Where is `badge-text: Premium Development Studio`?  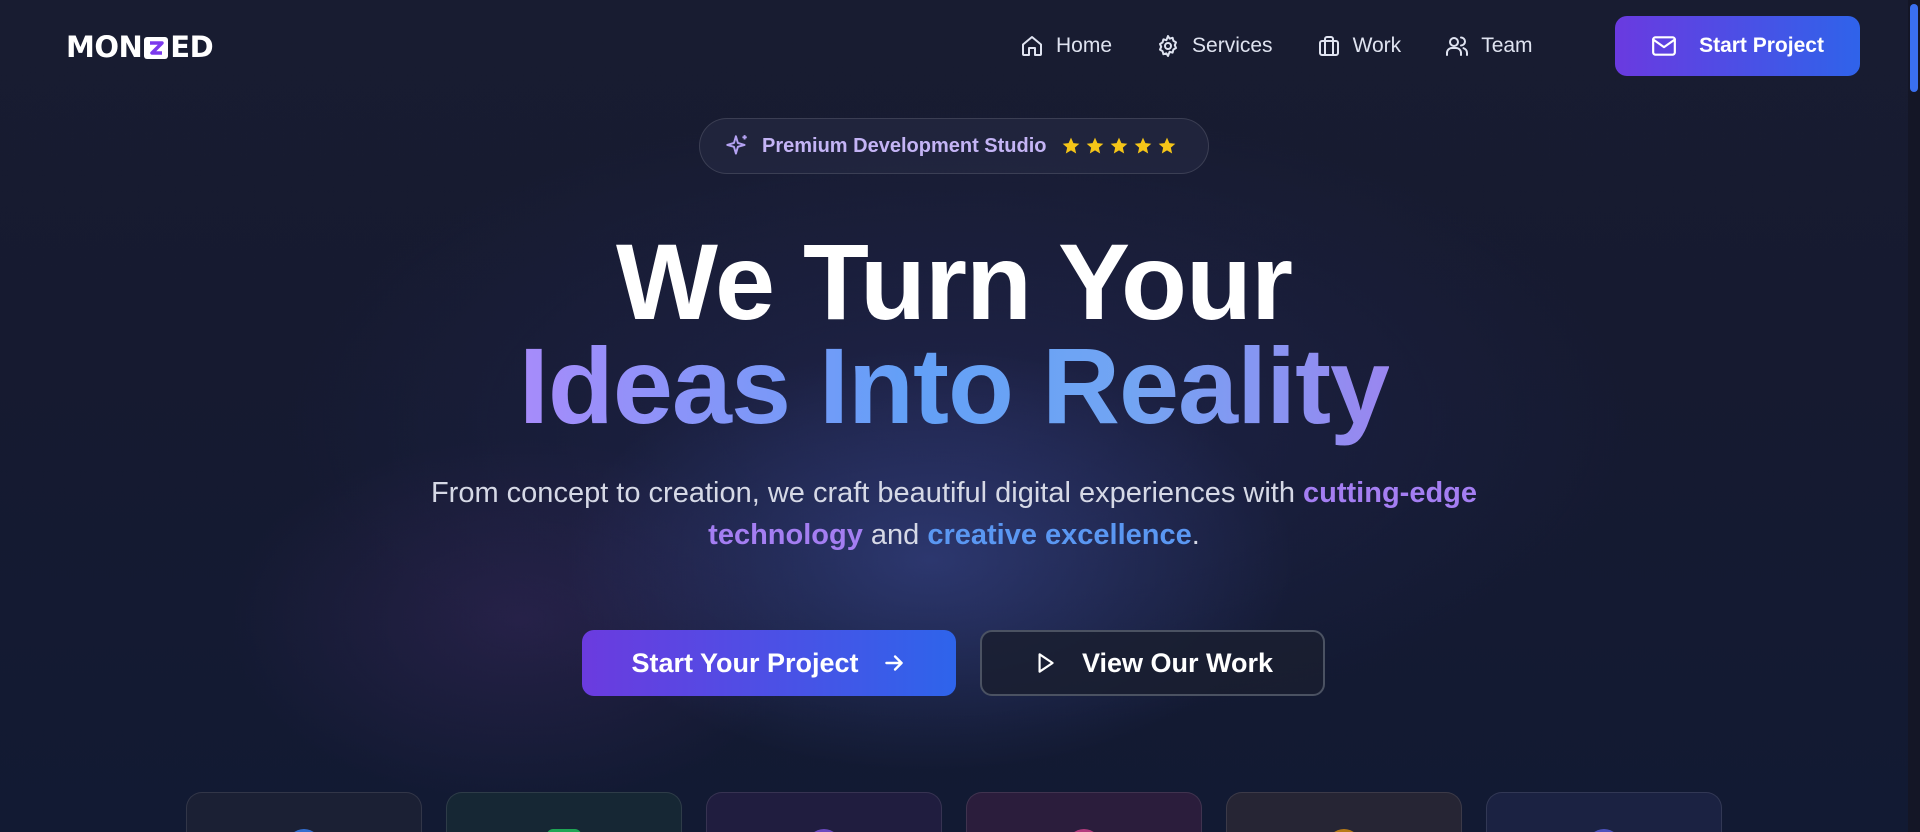
badge-text: Premium Development Studio is located at coordinates (904, 145).